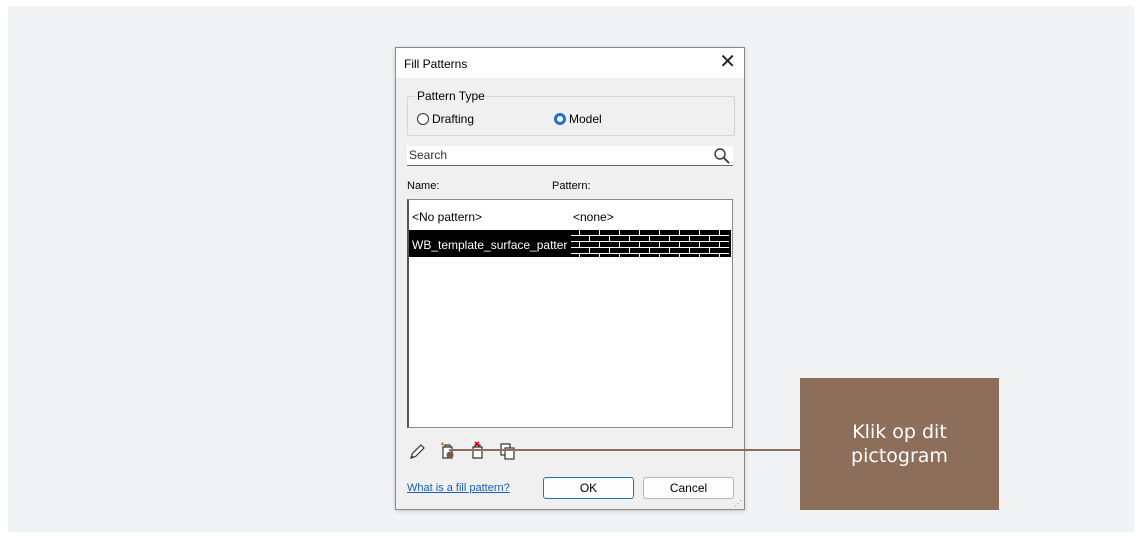 The width and height of the screenshot is (1136, 536). I want to click on pattern-name: WB_template_surface_patter, so click(490, 245).